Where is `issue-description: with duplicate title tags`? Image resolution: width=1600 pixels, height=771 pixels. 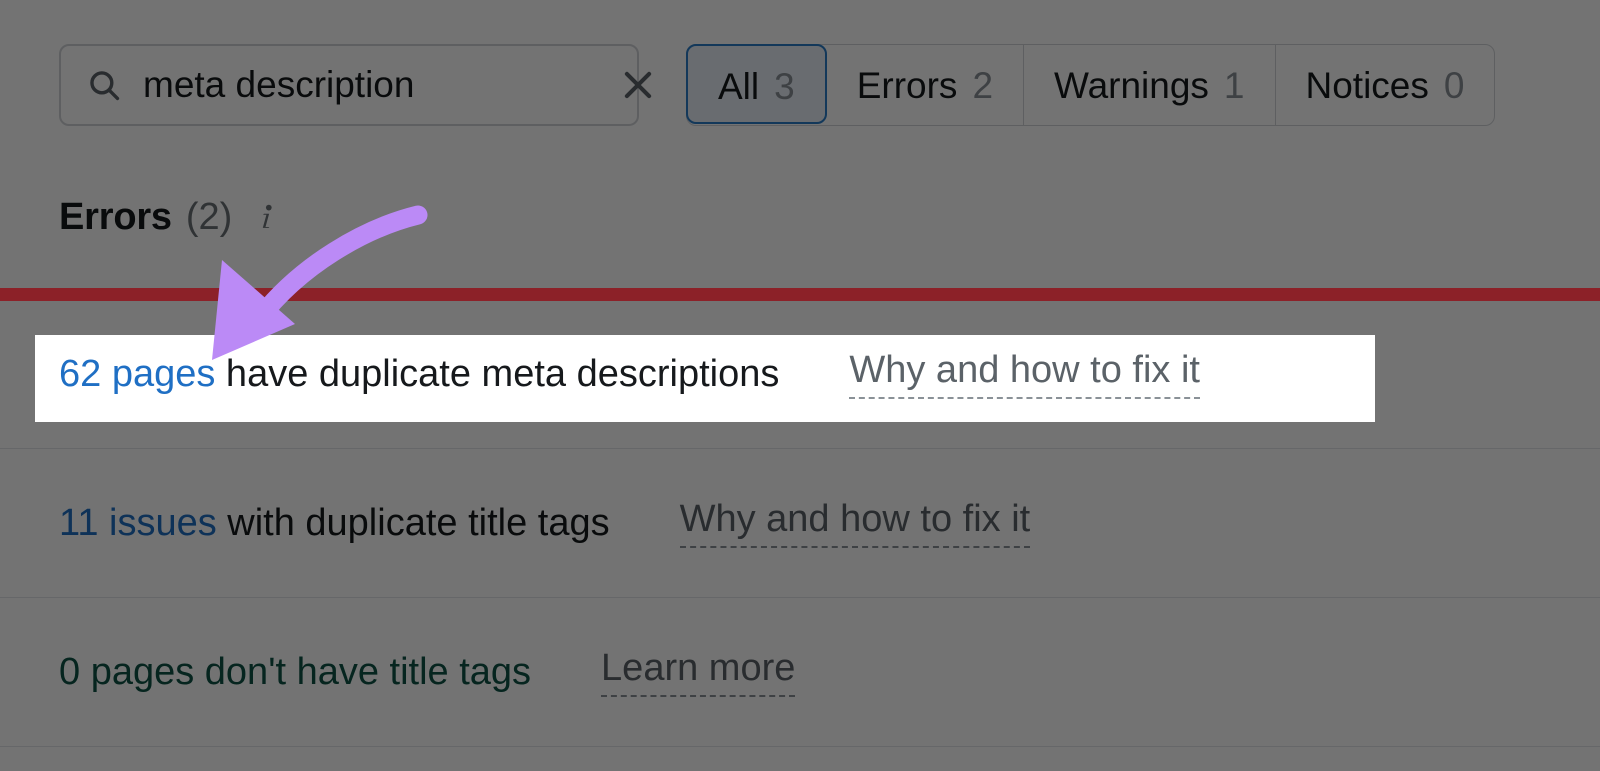 issue-description: with duplicate title tags is located at coordinates (413, 522).